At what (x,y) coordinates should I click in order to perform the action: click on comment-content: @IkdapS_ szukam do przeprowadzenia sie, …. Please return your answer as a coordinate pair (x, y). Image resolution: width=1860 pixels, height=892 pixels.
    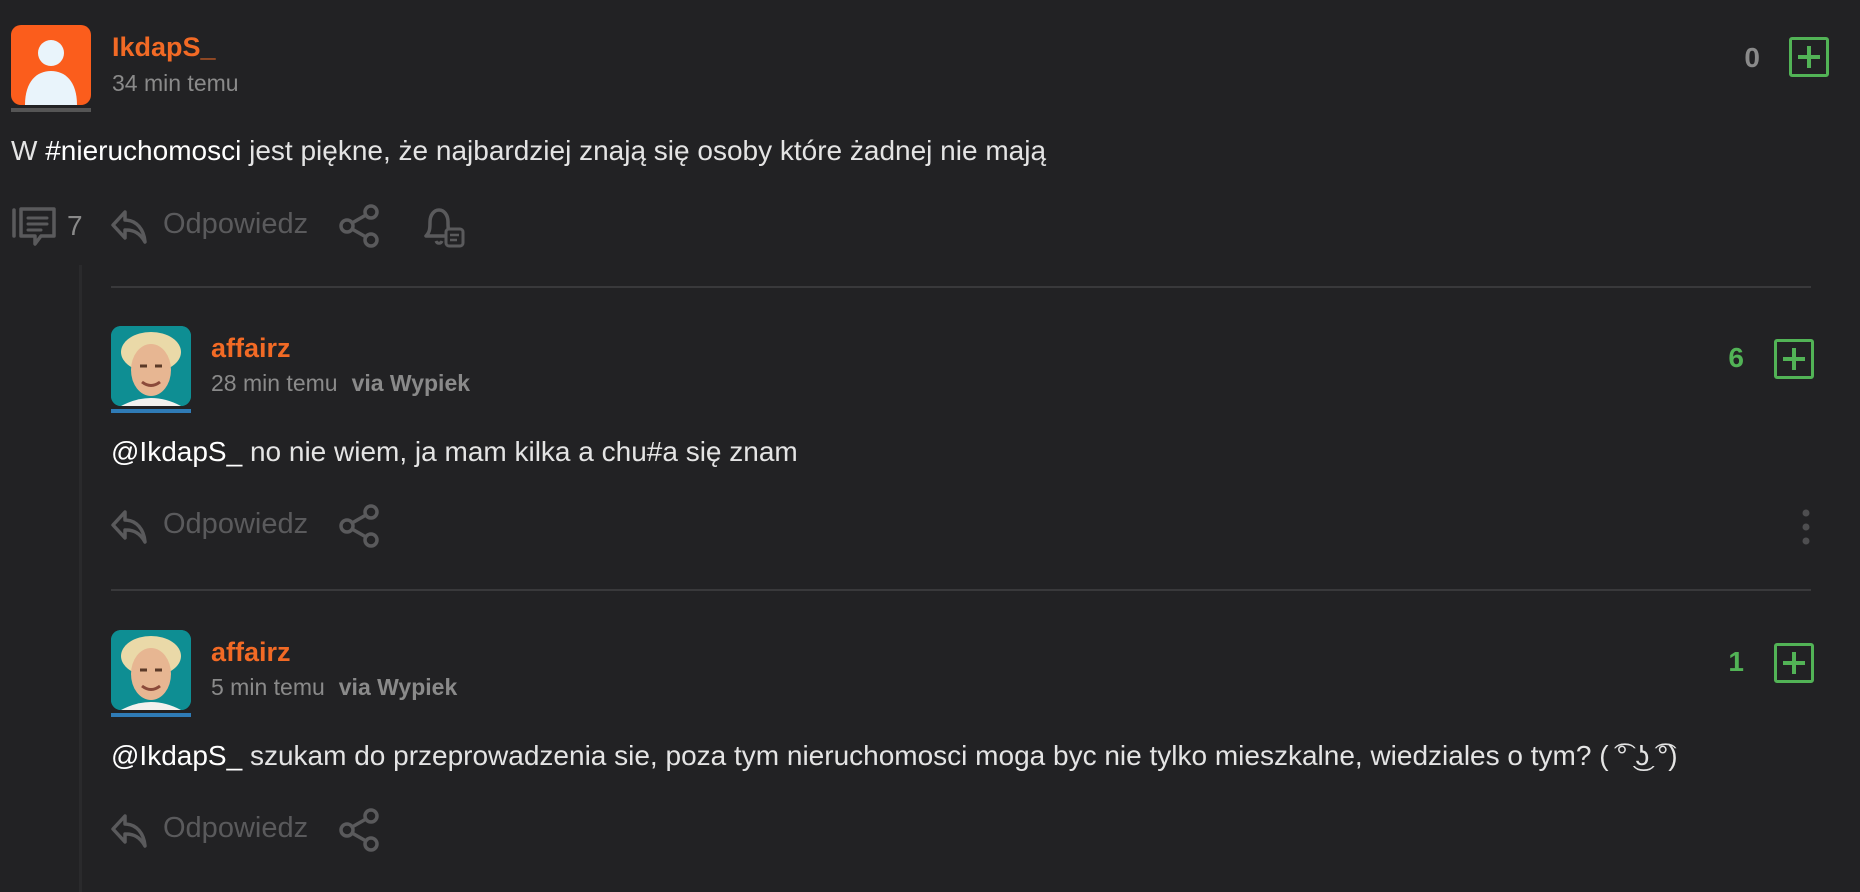
    Looking at the image, I should click on (894, 756).